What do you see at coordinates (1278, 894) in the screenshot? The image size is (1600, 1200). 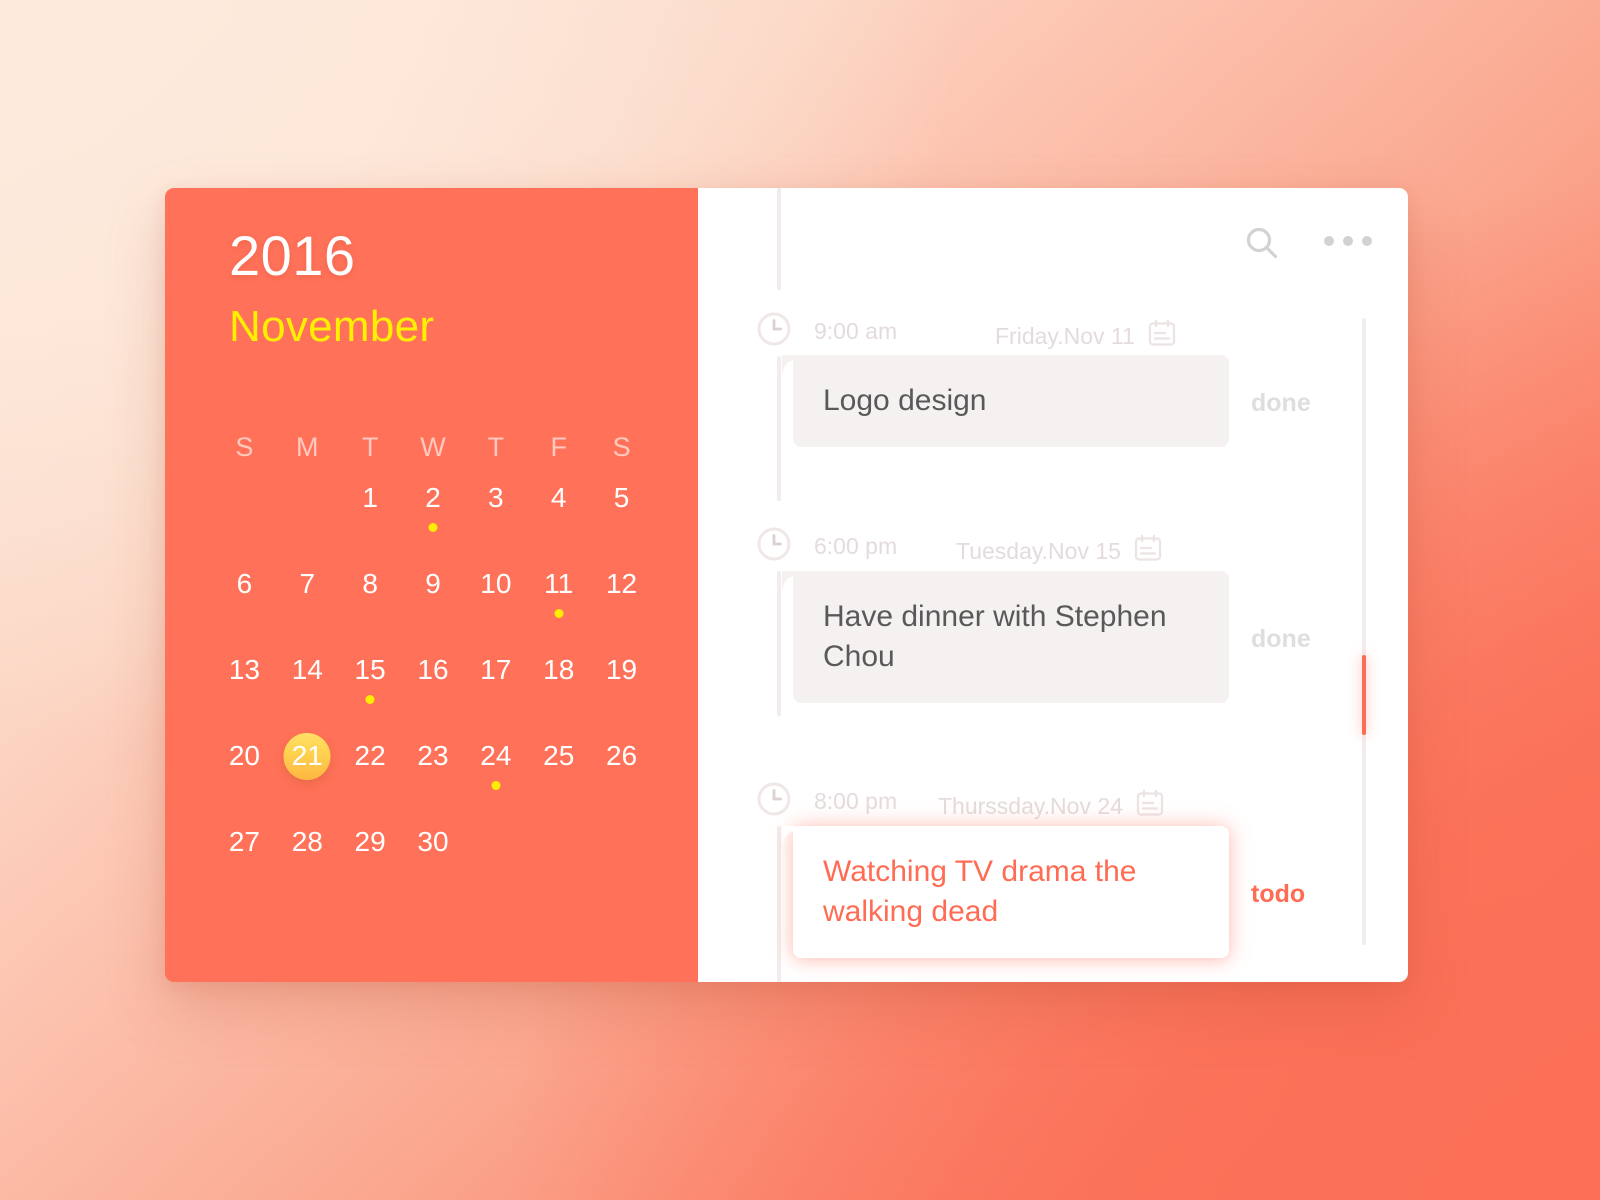 I see `agenda-entry-status: todo` at bounding box center [1278, 894].